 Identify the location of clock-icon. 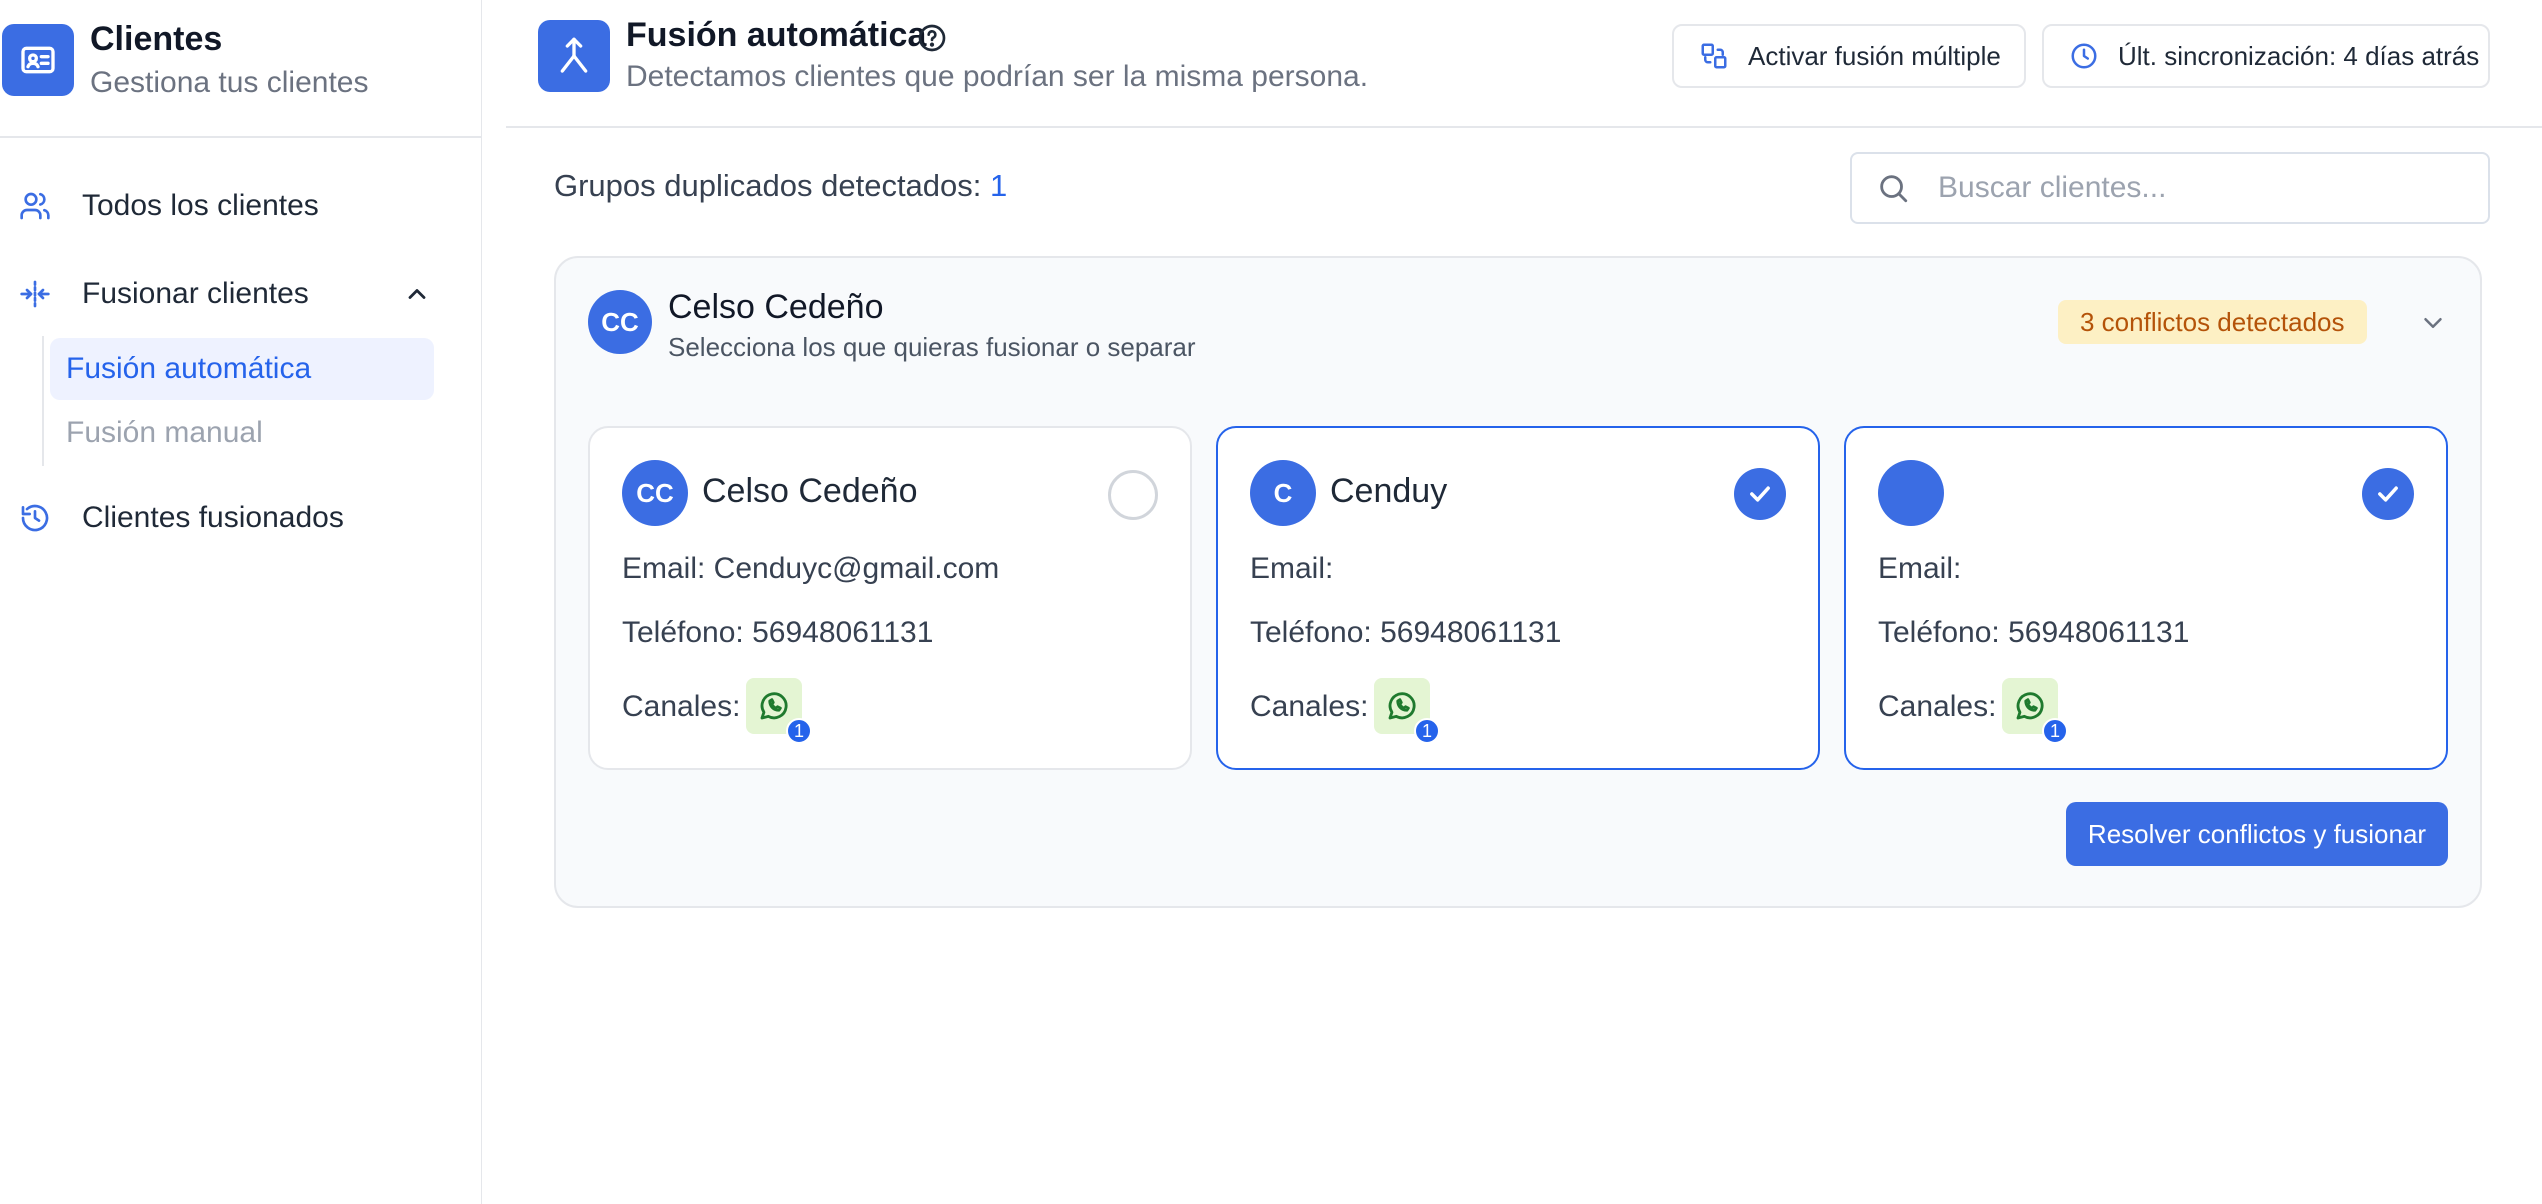
(2084, 56).